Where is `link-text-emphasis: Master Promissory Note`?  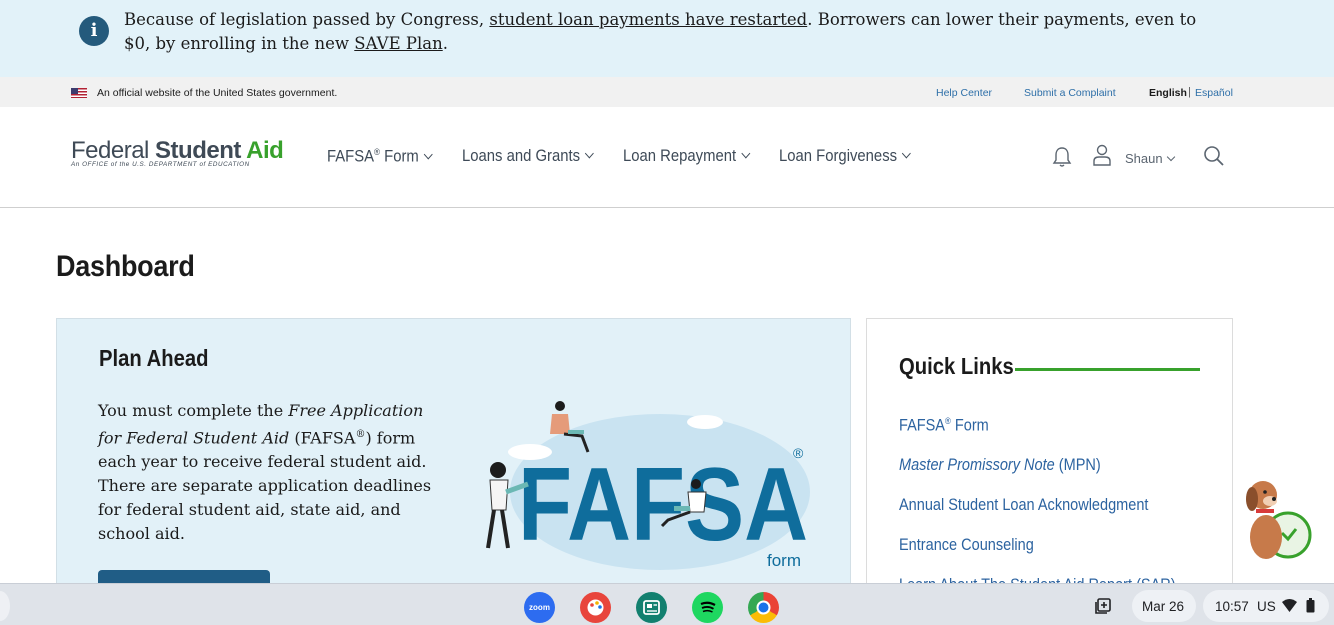
link-text-emphasis: Master Promissory Note is located at coordinates (977, 465).